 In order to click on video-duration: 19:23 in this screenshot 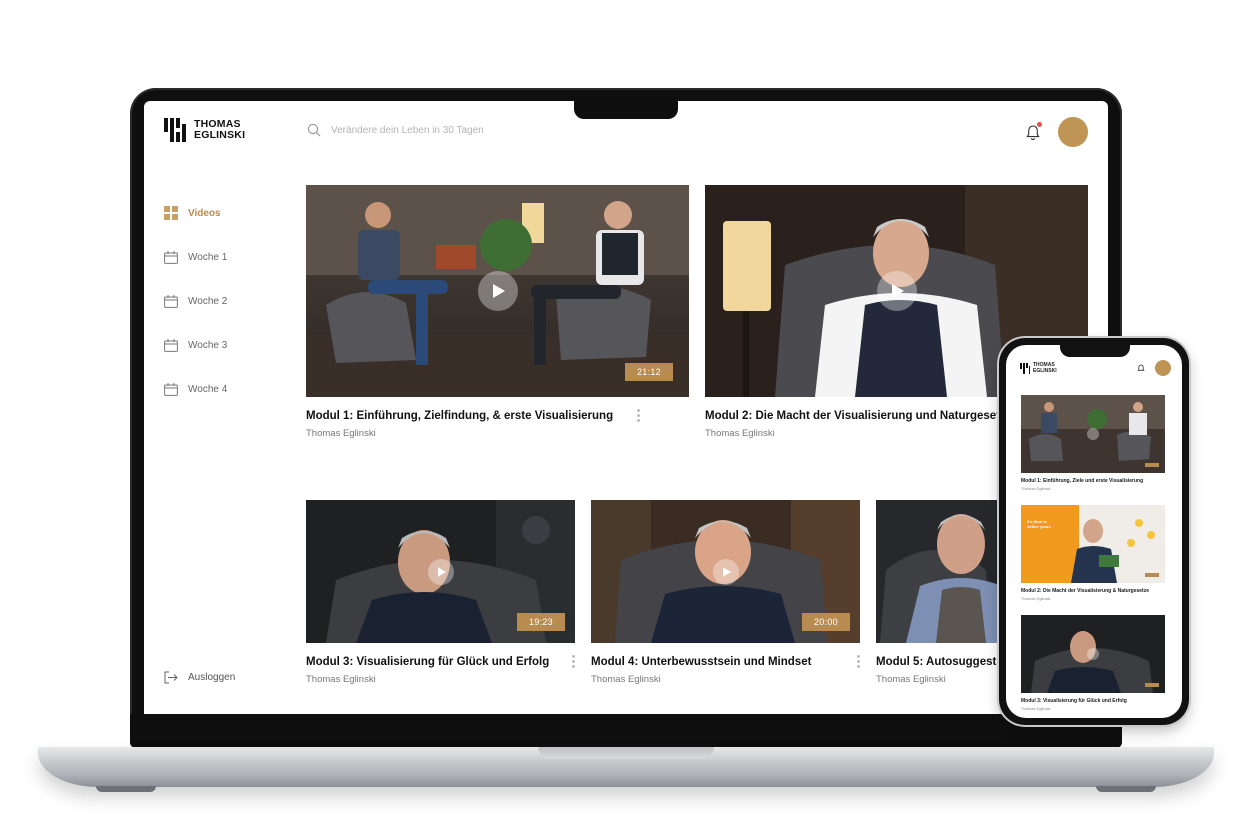, I will do `click(540, 622)`.